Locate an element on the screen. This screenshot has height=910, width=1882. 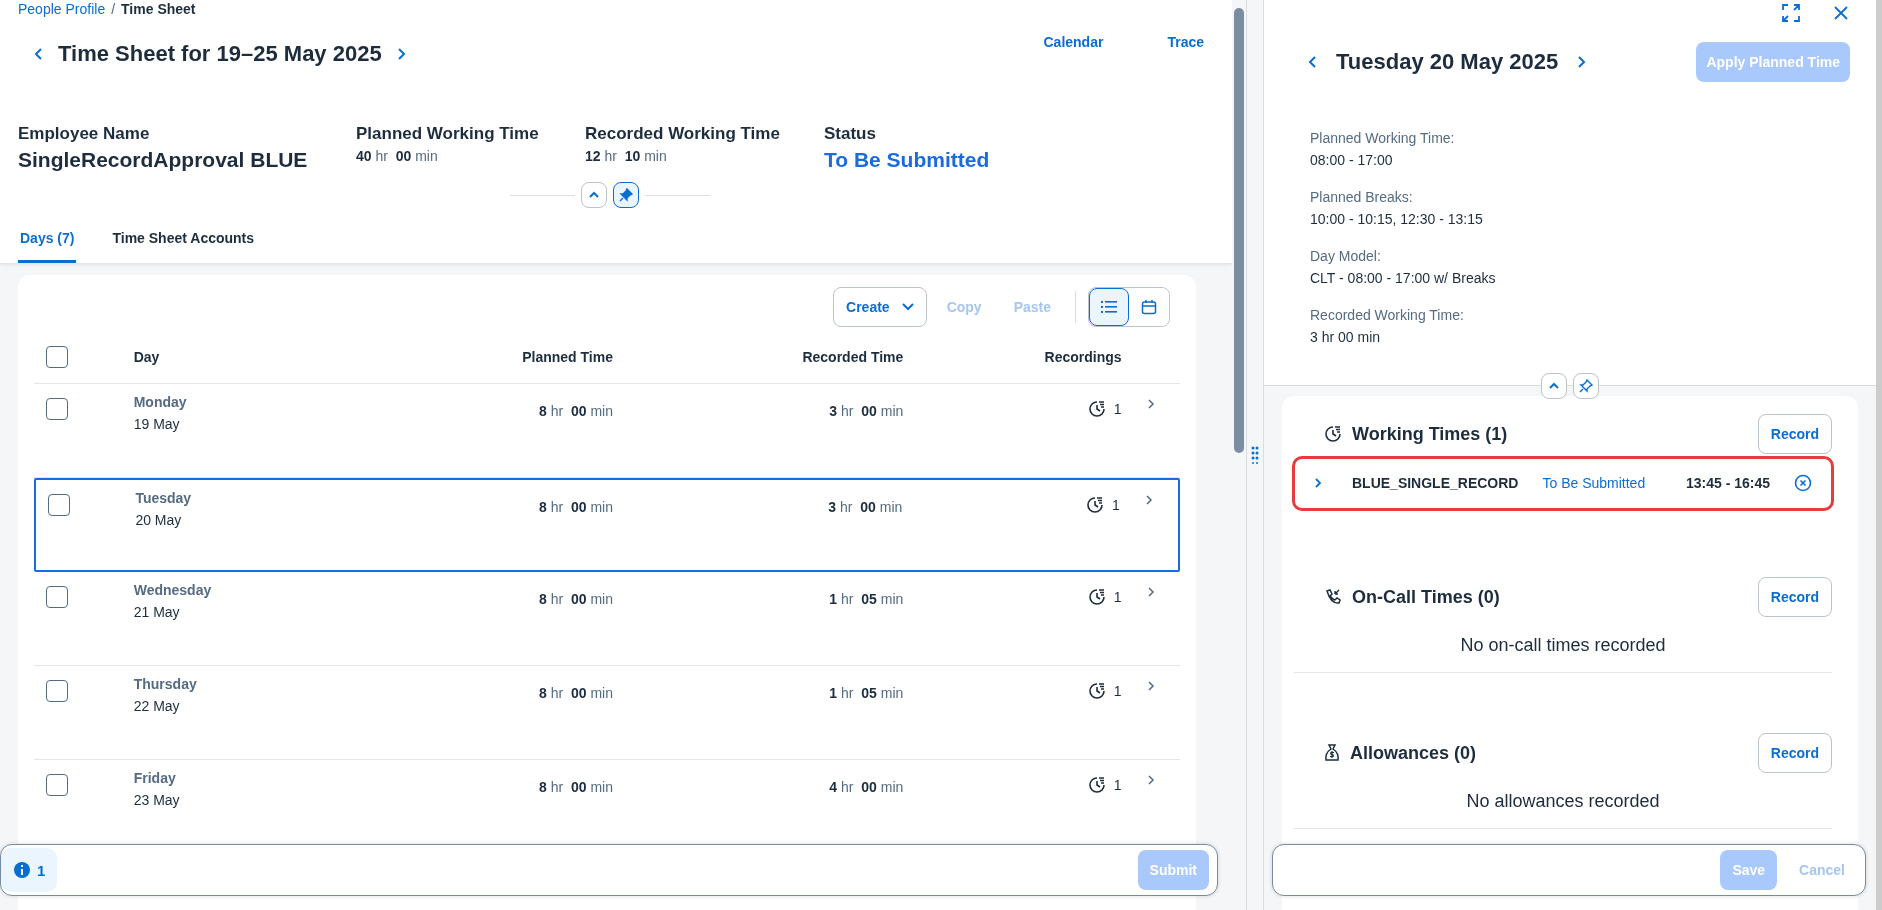
empty-message: No allowances recorded is located at coordinates (1563, 801).